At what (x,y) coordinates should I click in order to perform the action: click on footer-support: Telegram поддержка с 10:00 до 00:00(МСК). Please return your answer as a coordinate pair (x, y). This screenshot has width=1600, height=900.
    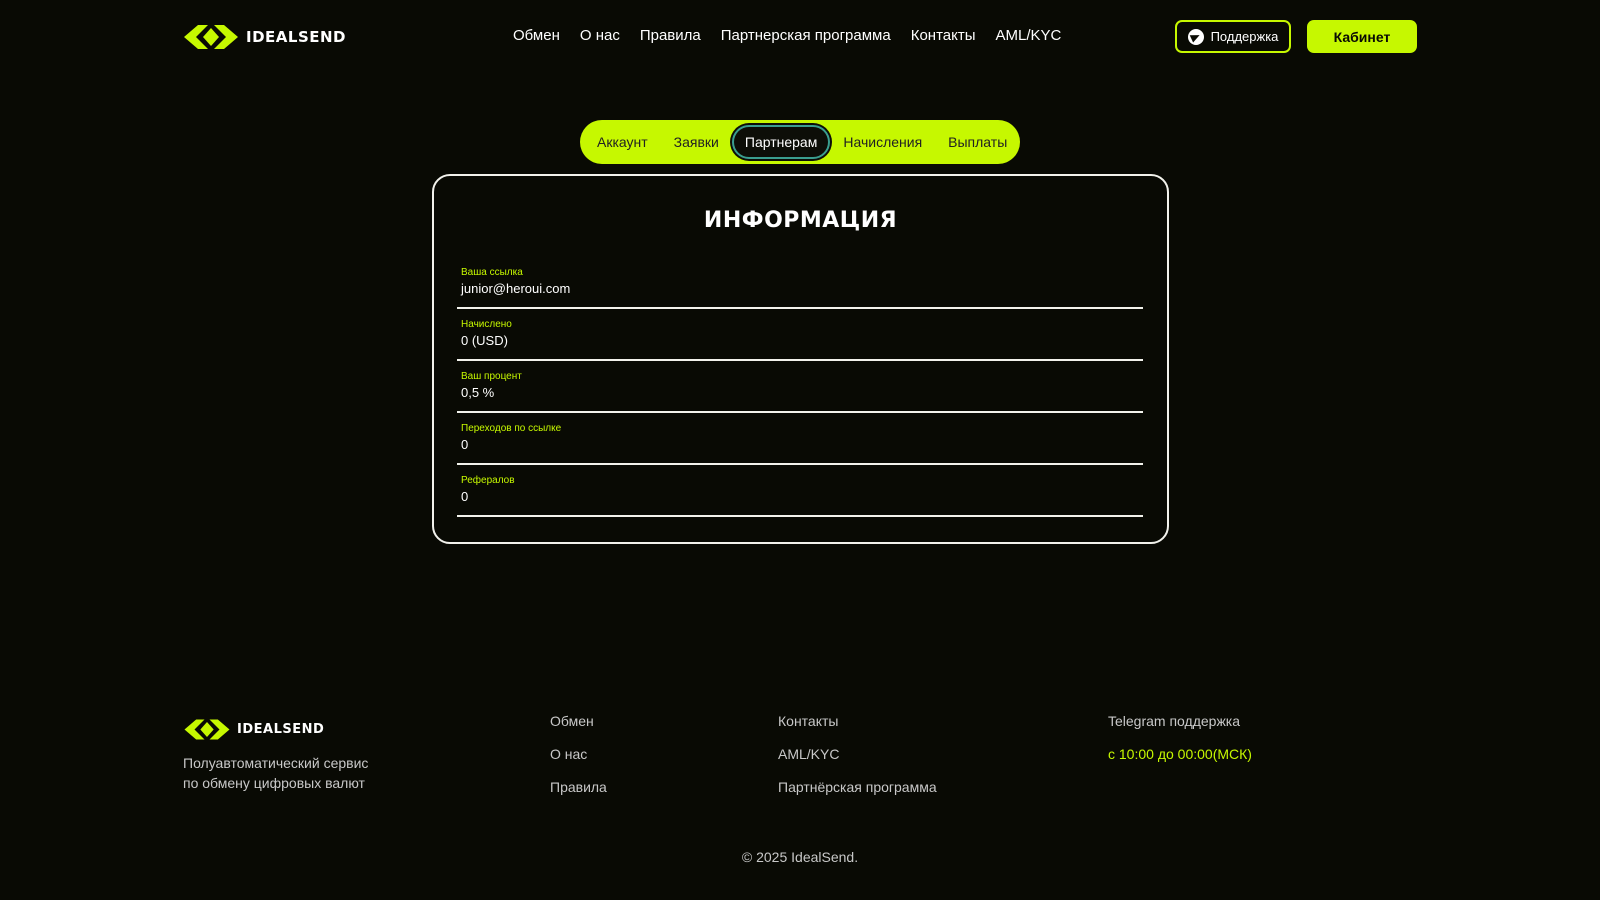
    Looking at the image, I should click on (1180, 737).